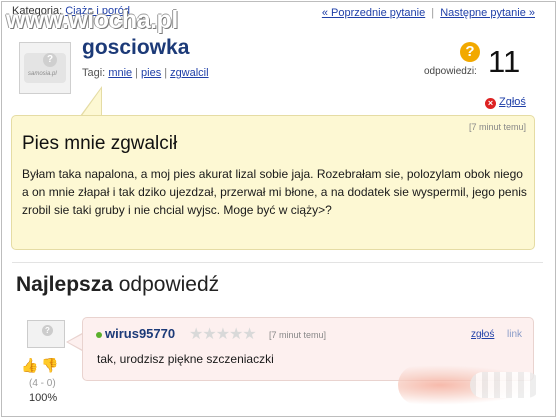 This screenshot has height=418, width=557. What do you see at coordinates (140, 333) in the screenshot?
I see `answer-author: wirus95770` at bounding box center [140, 333].